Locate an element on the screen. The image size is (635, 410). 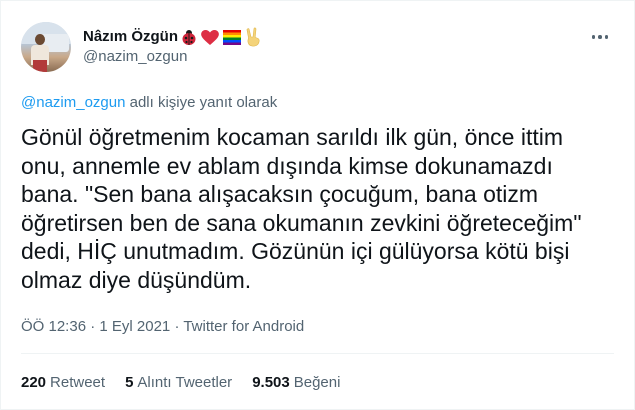
reply-context: @nazim_ozgun adlı kişiye yanıt olarak is located at coordinates (149, 103).